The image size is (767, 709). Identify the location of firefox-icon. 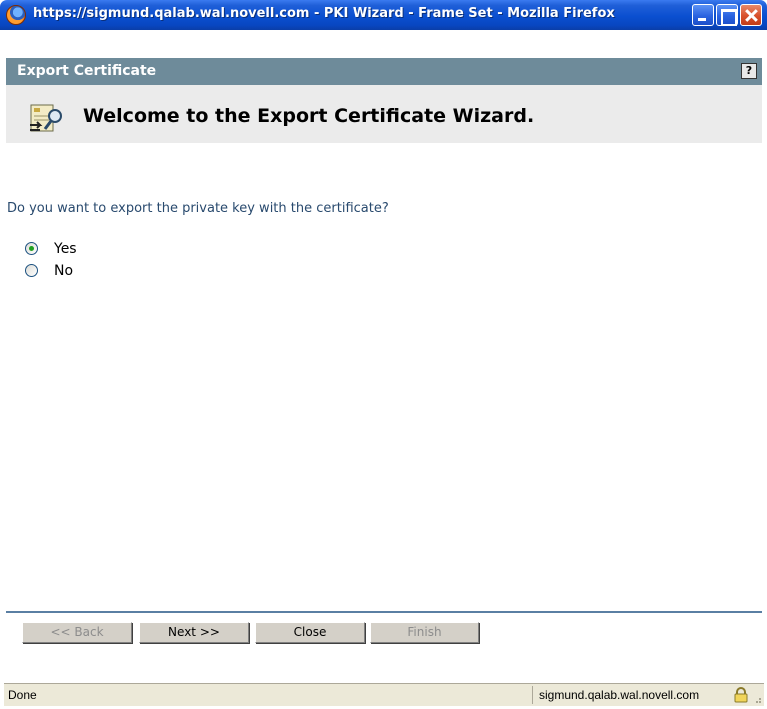
(16, 15).